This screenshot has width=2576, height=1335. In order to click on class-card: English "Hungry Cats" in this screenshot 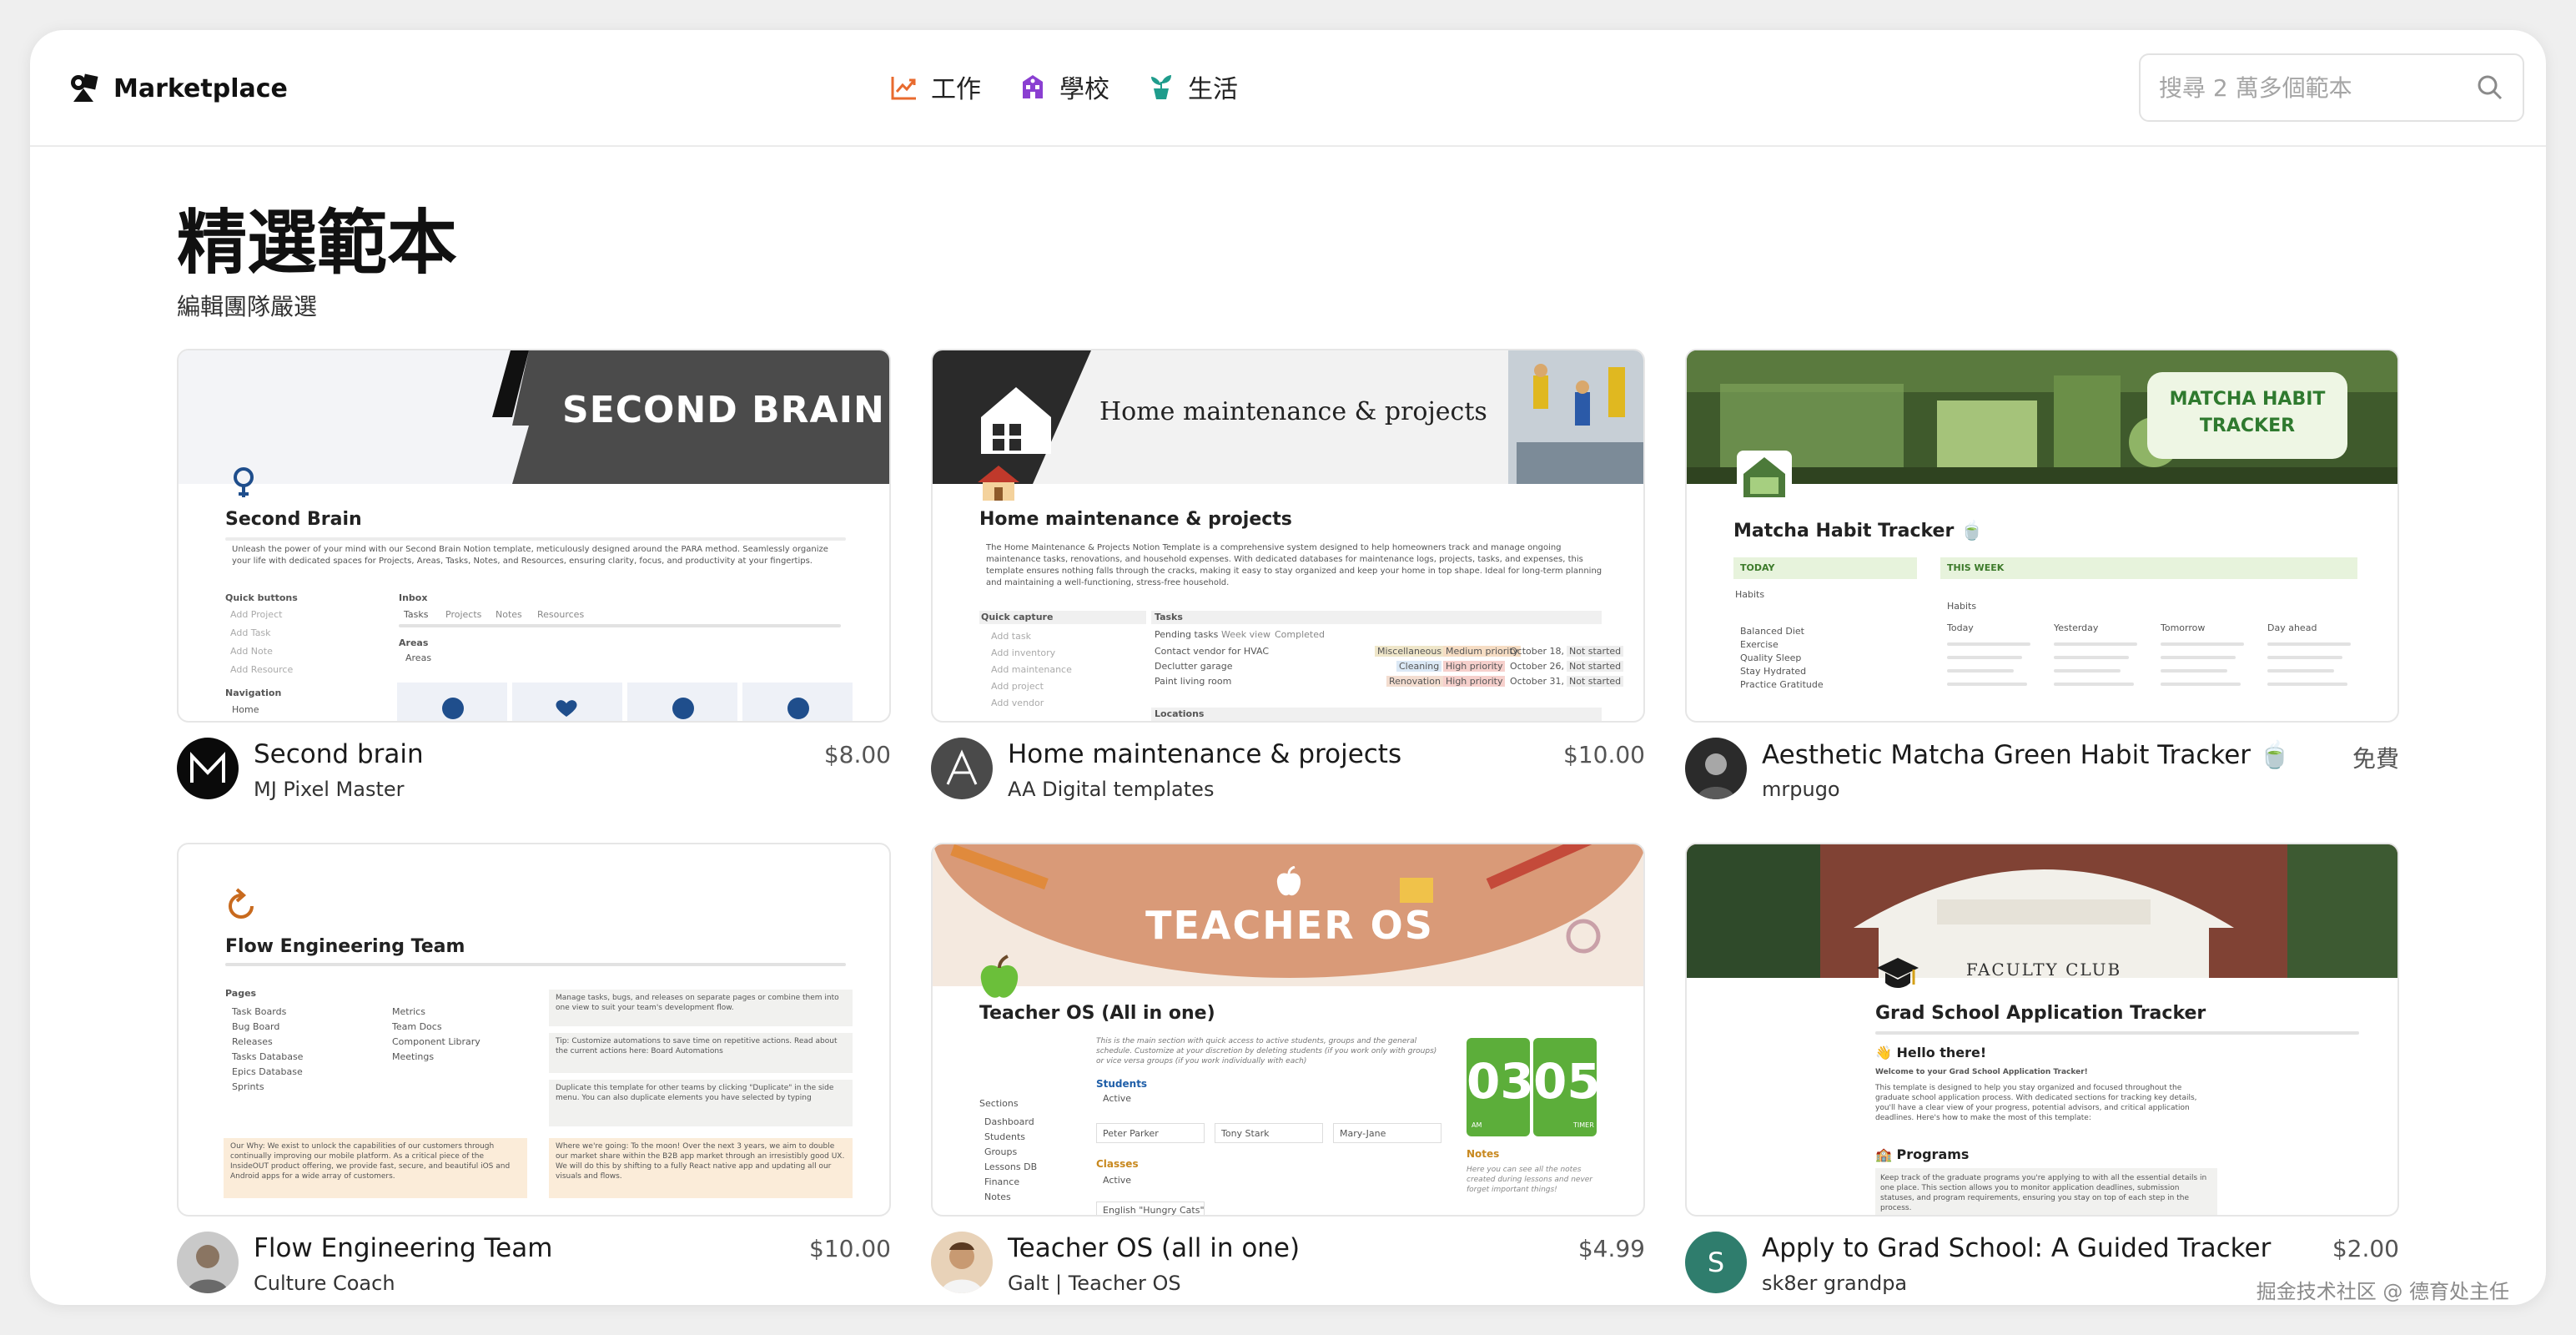, I will do `click(1154, 1210)`.